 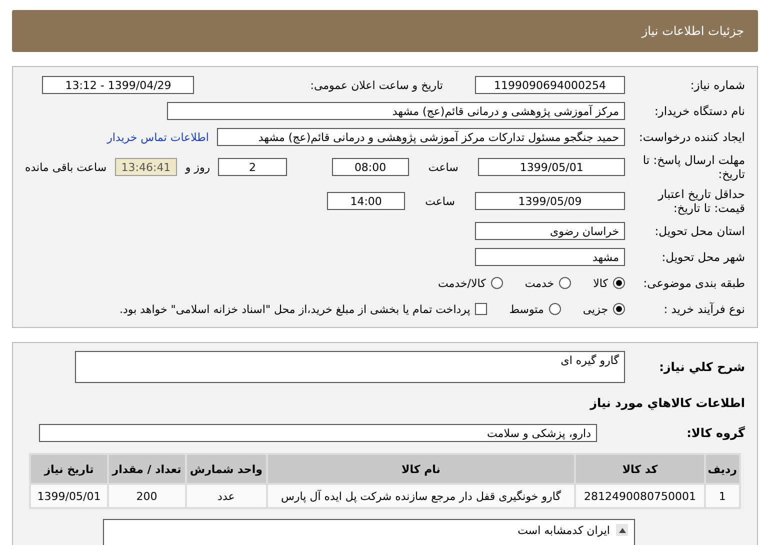 What do you see at coordinates (376, 85) in the screenshot?
I see `field-label: تاریخ و ساعت اعلان عمومی:` at bounding box center [376, 85].